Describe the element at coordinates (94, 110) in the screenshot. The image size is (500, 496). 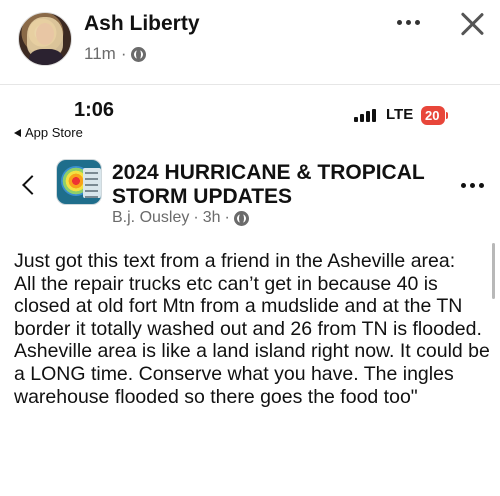
I see `status-time: 1:06` at that location.